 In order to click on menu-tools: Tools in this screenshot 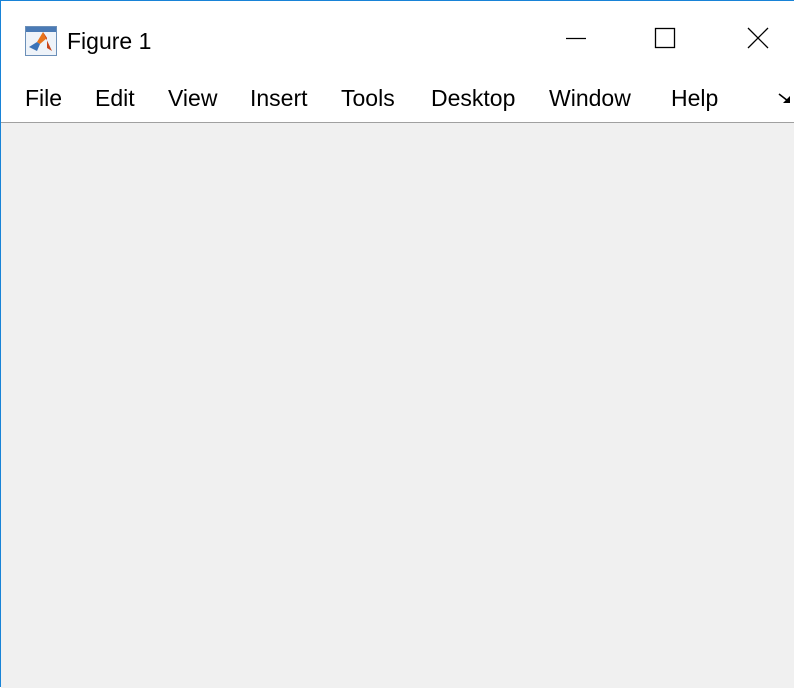, I will do `click(368, 98)`.